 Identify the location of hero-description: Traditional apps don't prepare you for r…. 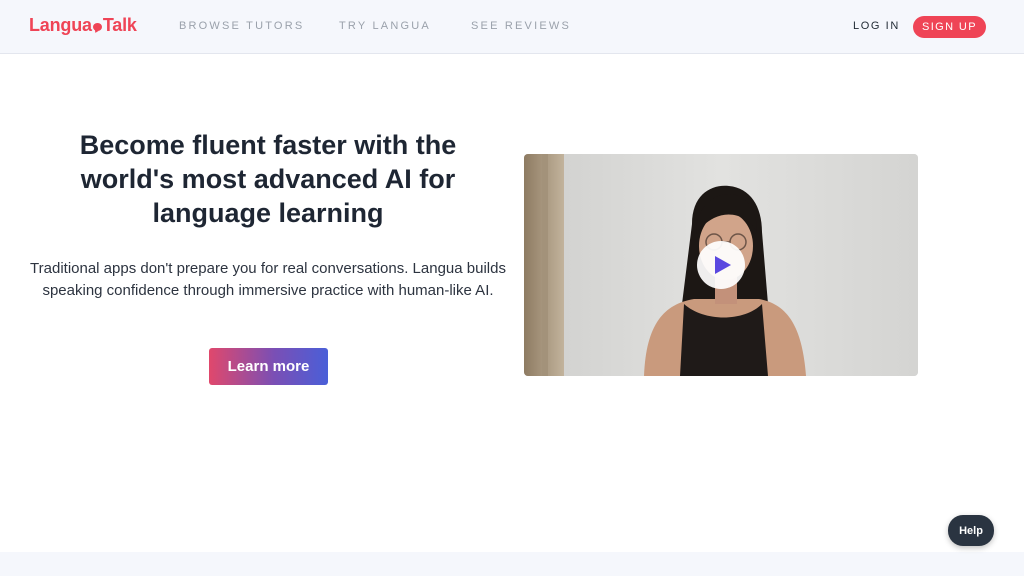
(268, 279).